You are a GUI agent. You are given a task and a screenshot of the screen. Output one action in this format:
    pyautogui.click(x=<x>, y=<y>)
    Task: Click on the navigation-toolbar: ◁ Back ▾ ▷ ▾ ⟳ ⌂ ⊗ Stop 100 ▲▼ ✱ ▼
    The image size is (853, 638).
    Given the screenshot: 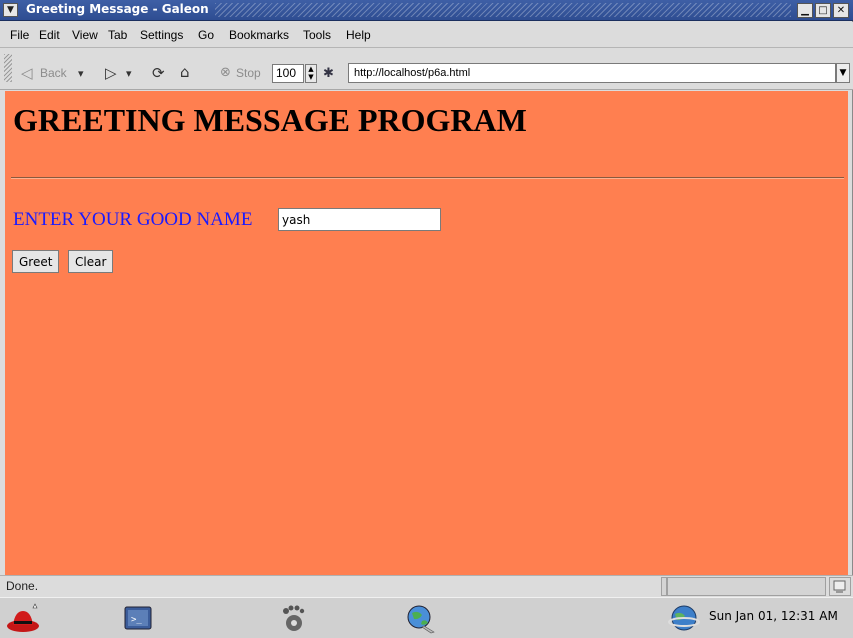 What is the action you would take?
    pyautogui.click(x=426, y=69)
    